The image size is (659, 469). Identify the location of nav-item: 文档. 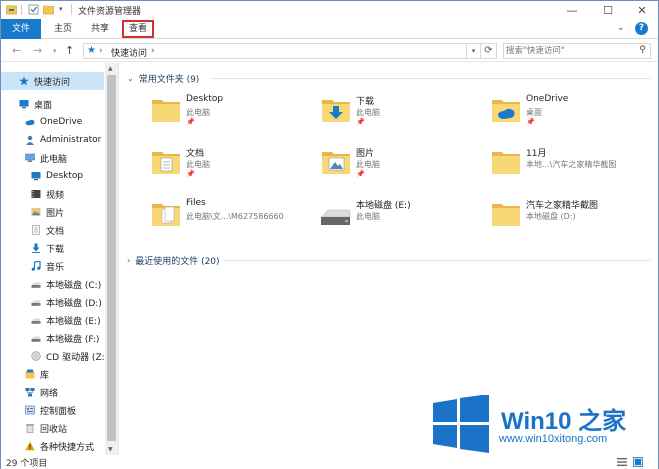
(52, 230).